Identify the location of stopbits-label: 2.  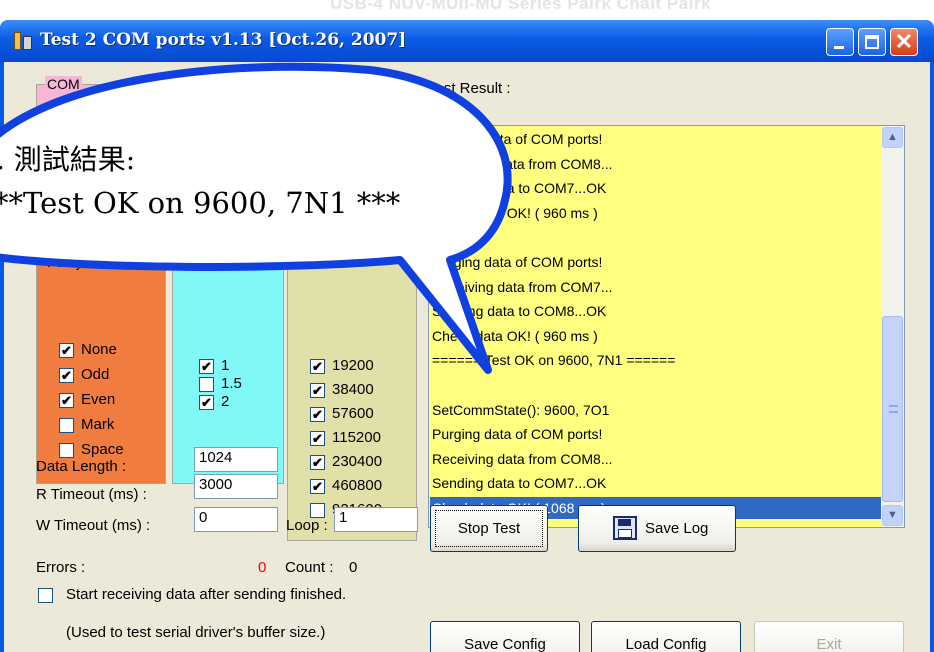
(225, 401).